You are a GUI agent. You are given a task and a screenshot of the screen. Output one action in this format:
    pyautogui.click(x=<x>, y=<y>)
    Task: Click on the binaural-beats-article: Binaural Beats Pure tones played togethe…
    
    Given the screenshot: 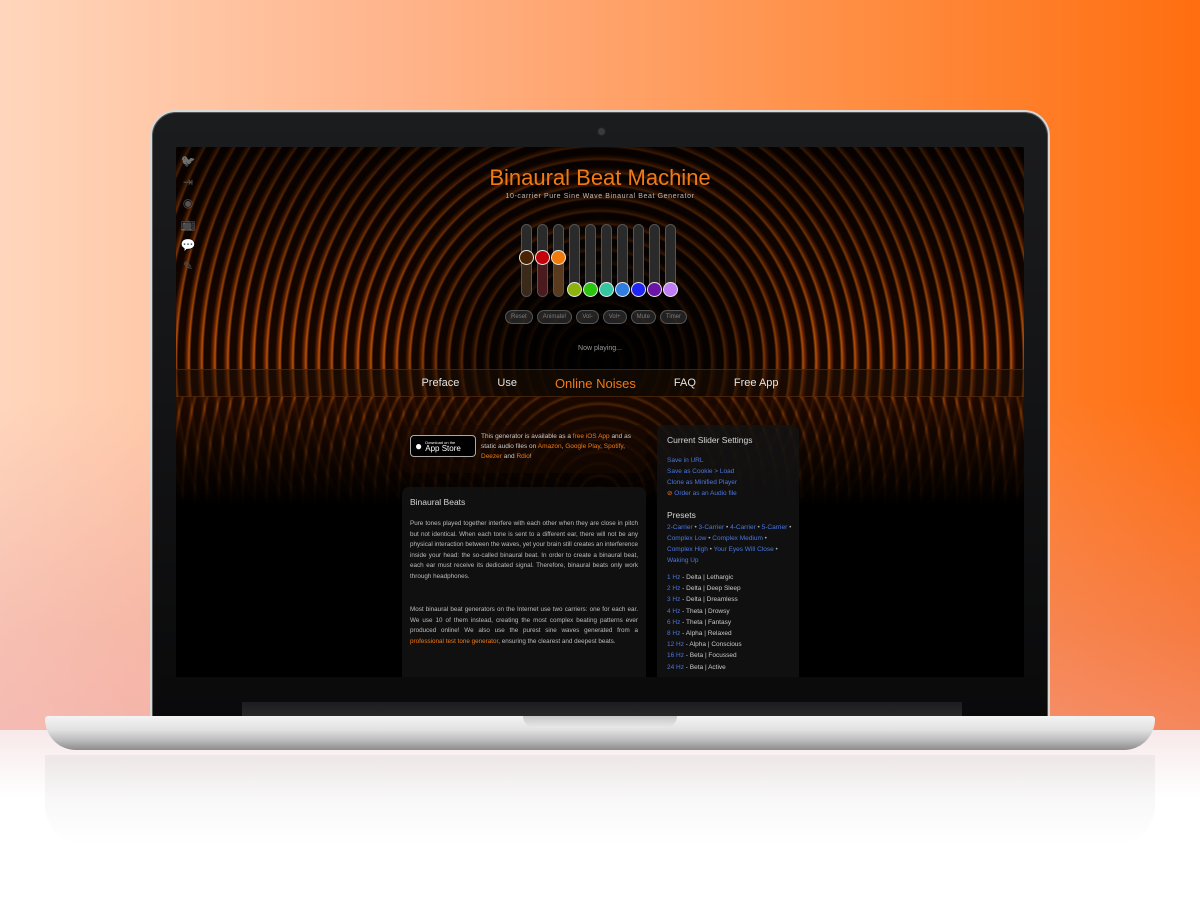 What is the action you would take?
    pyautogui.click(x=524, y=582)
    